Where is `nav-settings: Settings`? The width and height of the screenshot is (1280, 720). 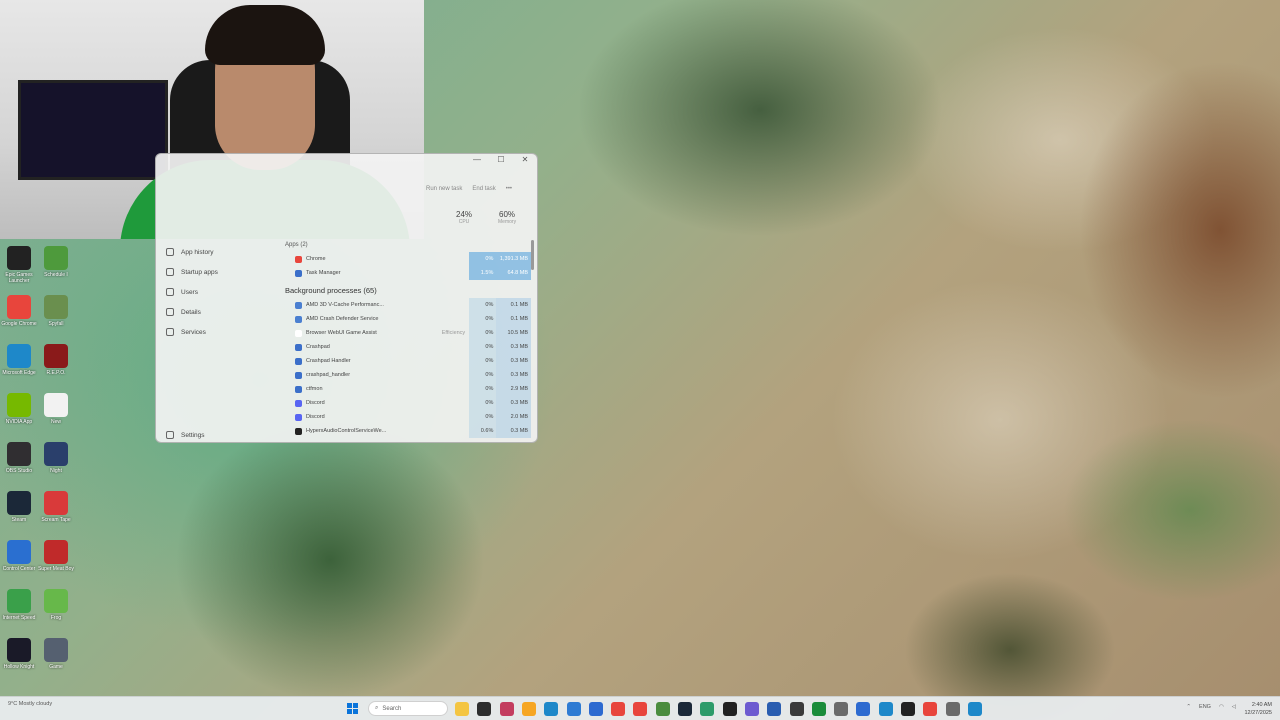
nav-settings: Settings is located at coordinates (180, 433).